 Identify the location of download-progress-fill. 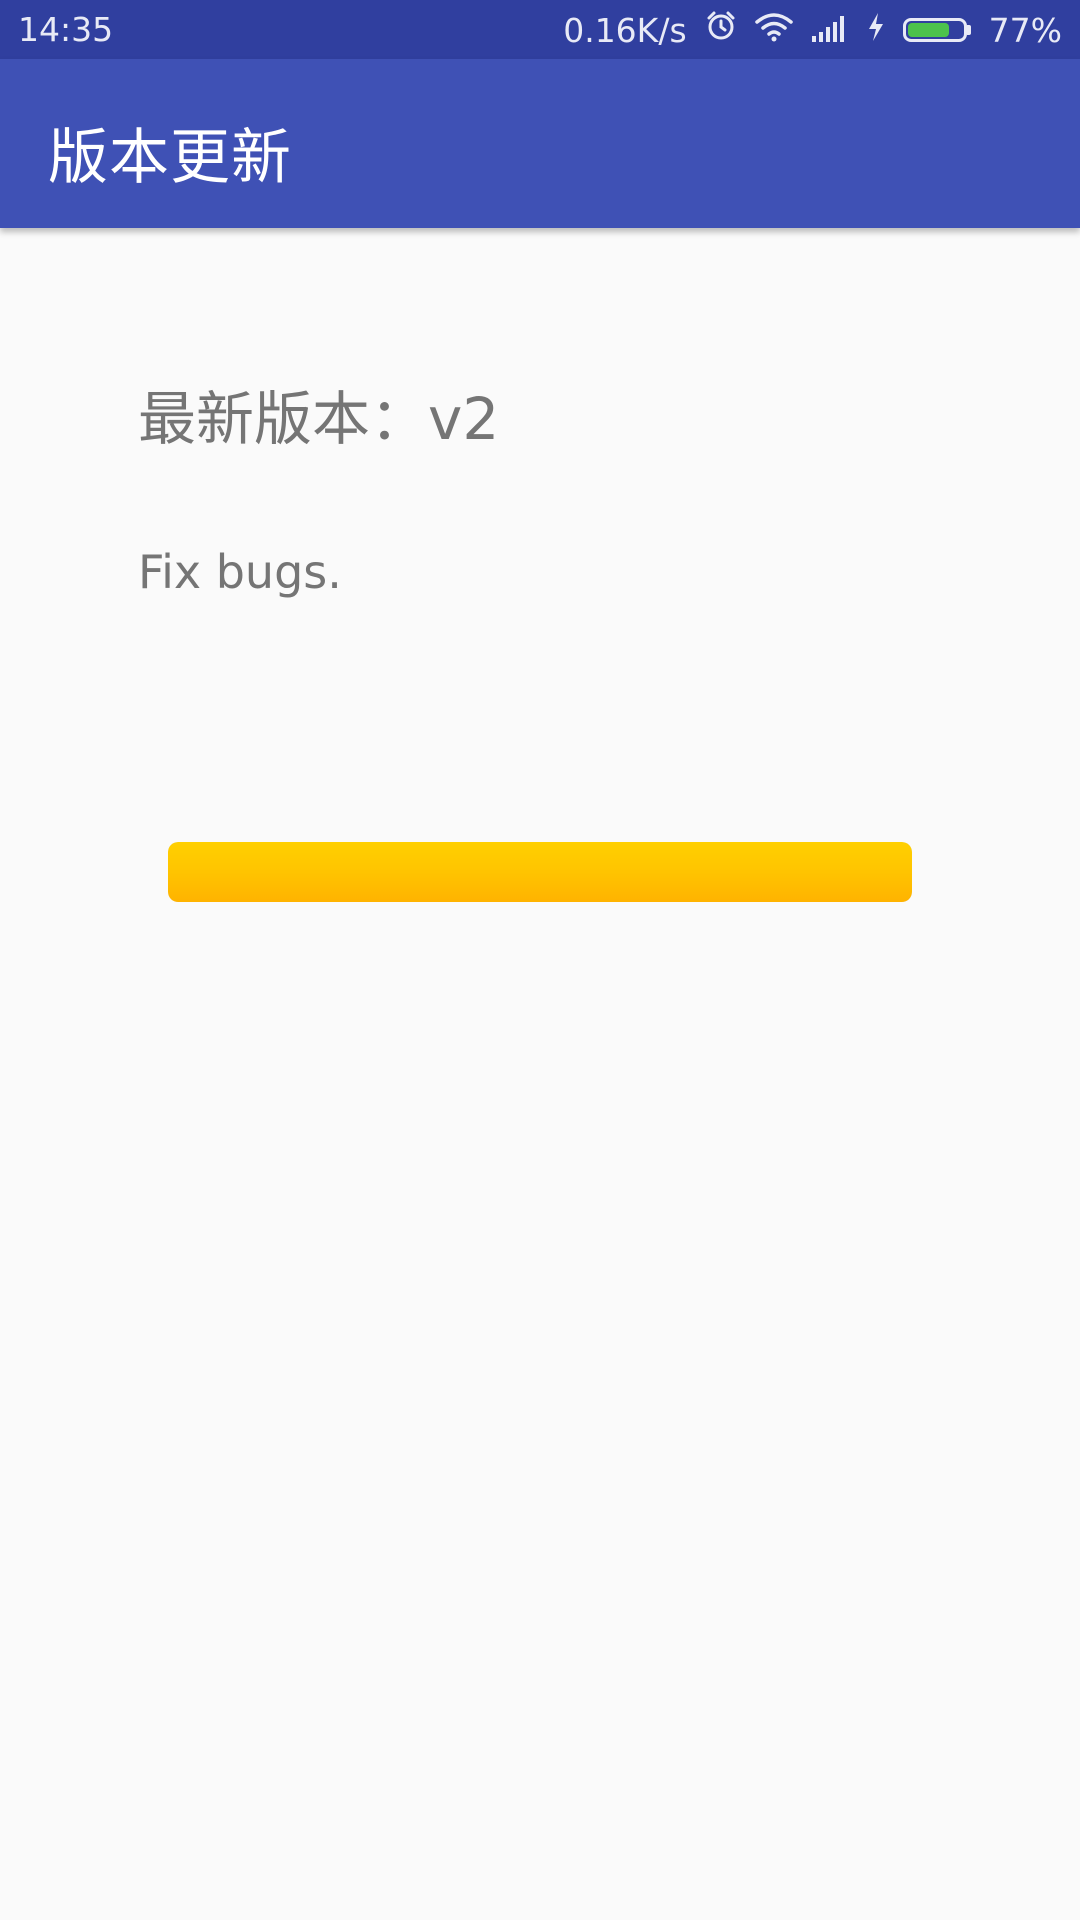
(540, 872).